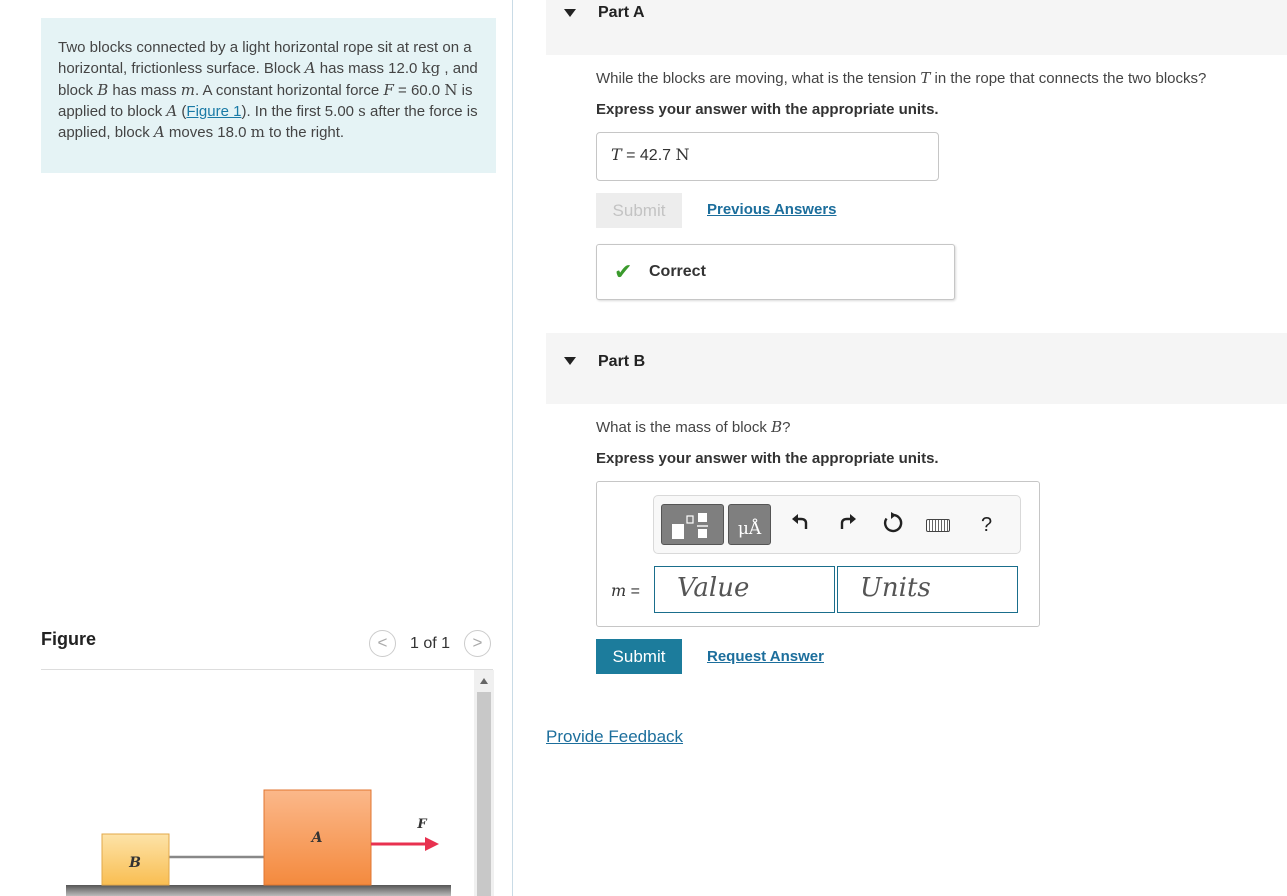 The image size is (1287, 896). Describe the element at coordinates (451, 89) in the screenshot. I see `problem-unit-n: N` at that location.